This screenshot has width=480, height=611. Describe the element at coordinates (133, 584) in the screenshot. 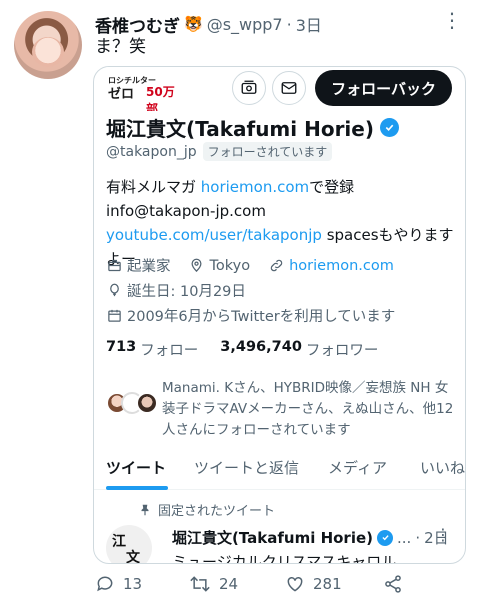

I see `reply-count: 13` at that location.